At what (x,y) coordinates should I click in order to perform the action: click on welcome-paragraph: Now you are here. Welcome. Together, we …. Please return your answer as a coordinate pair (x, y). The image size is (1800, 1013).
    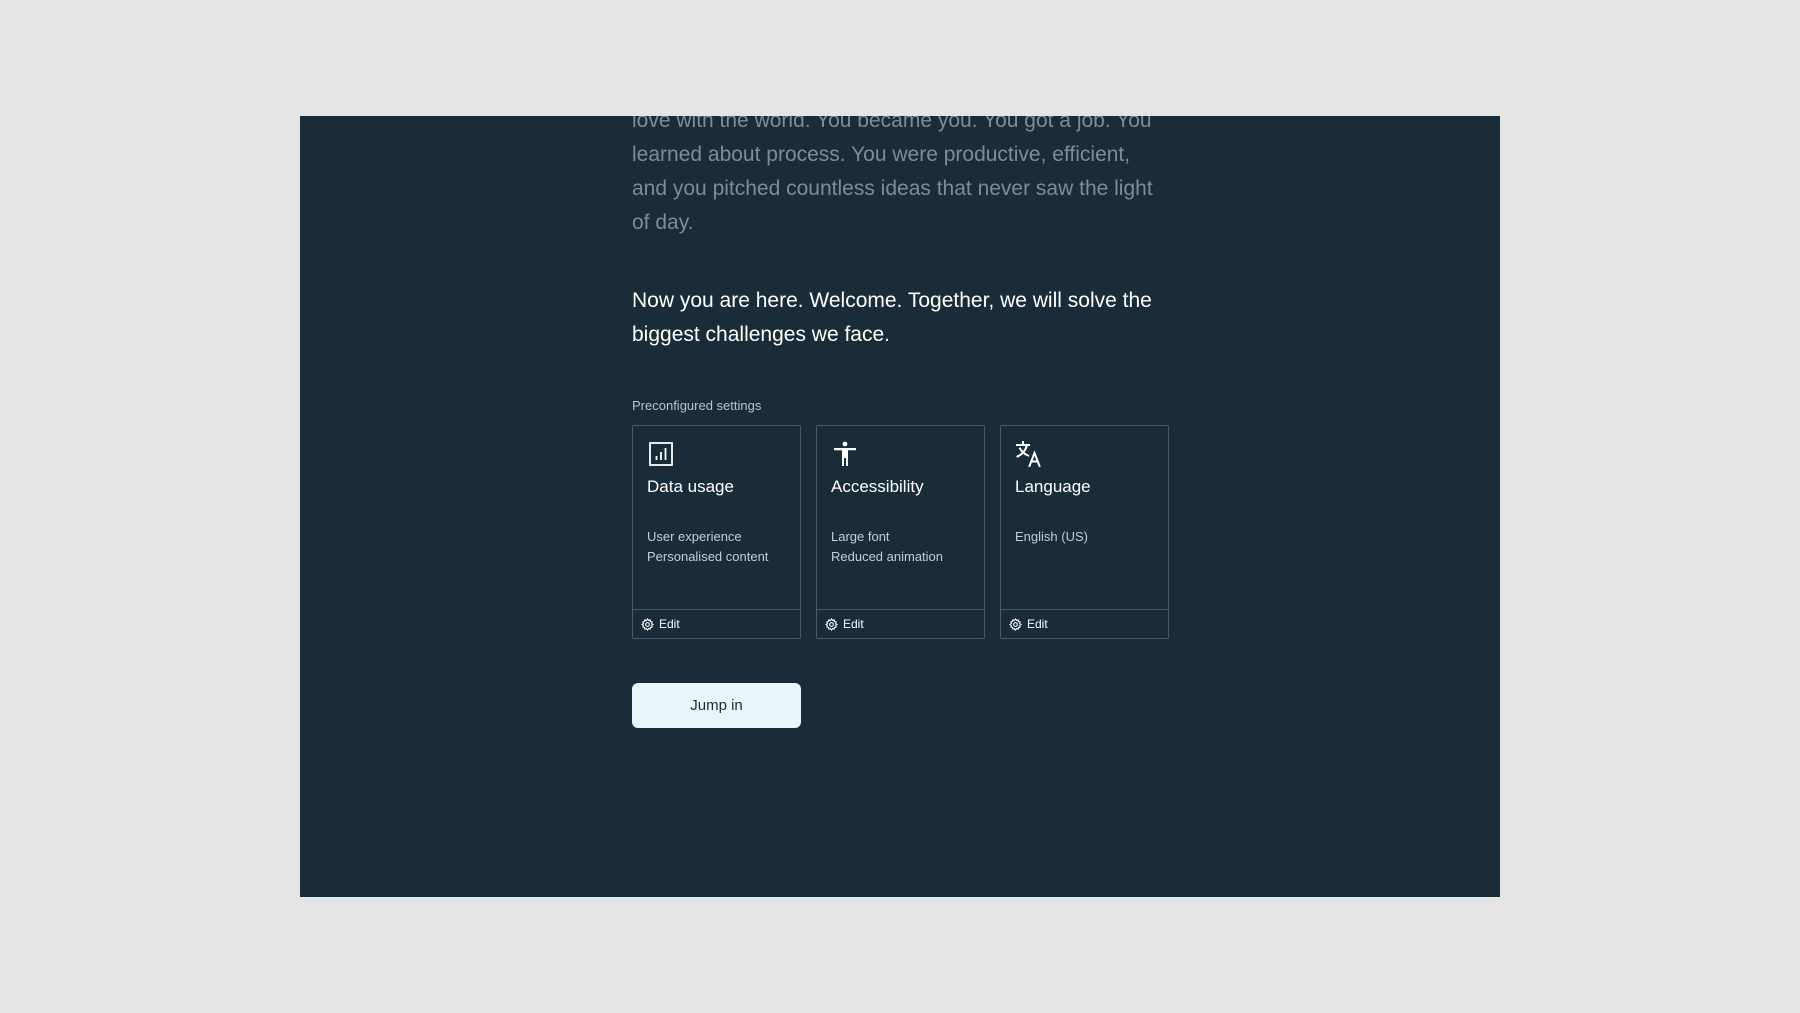
    Looking at the image, I should click on (892, 317).